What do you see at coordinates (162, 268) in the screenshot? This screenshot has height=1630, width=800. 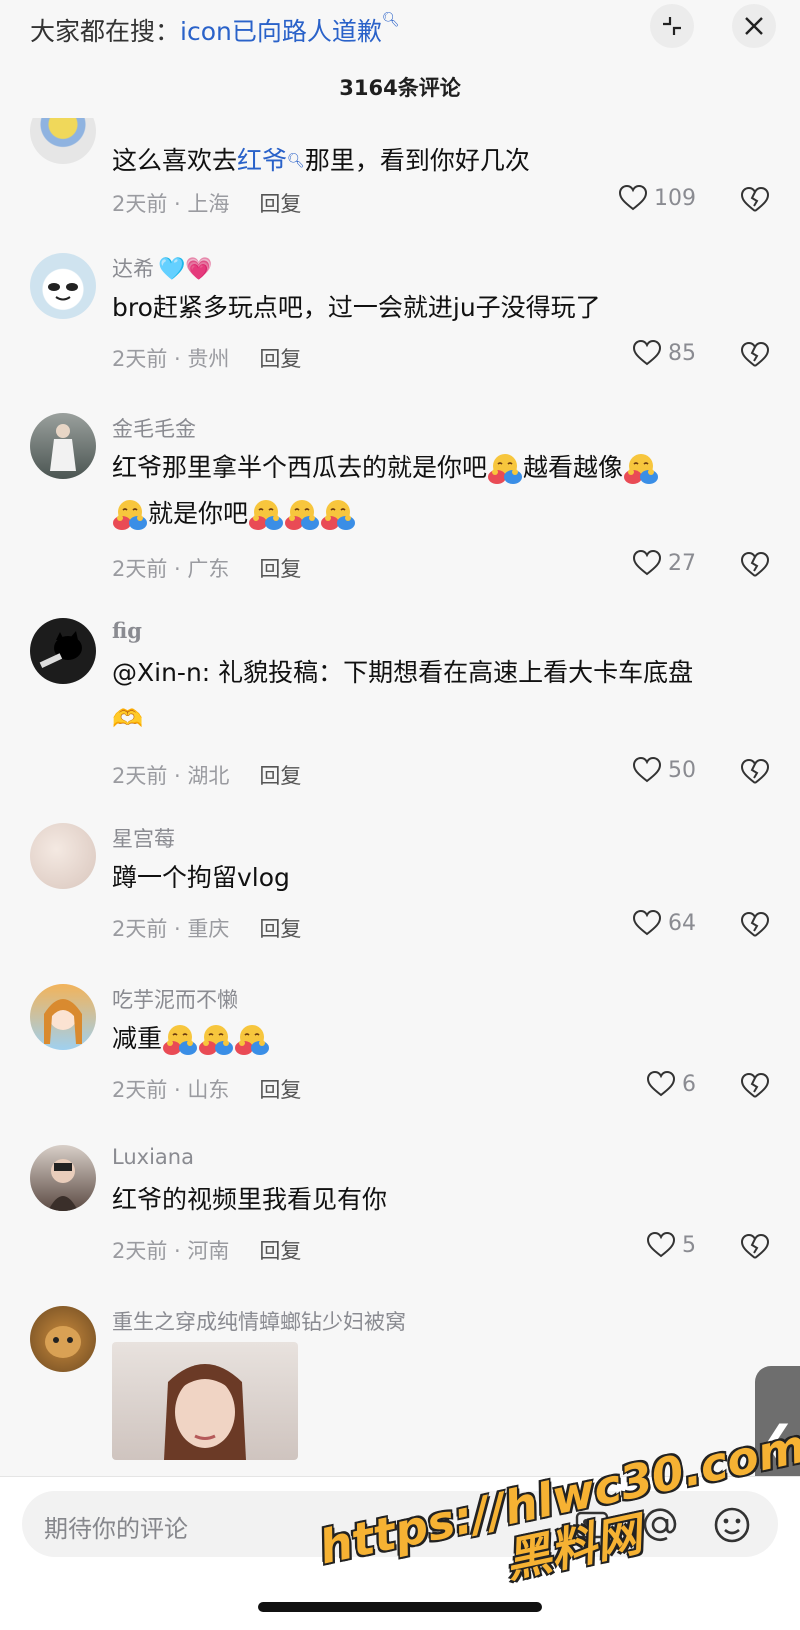 I see `username: 达希 🩵💗` at bounding box center [162, 268].